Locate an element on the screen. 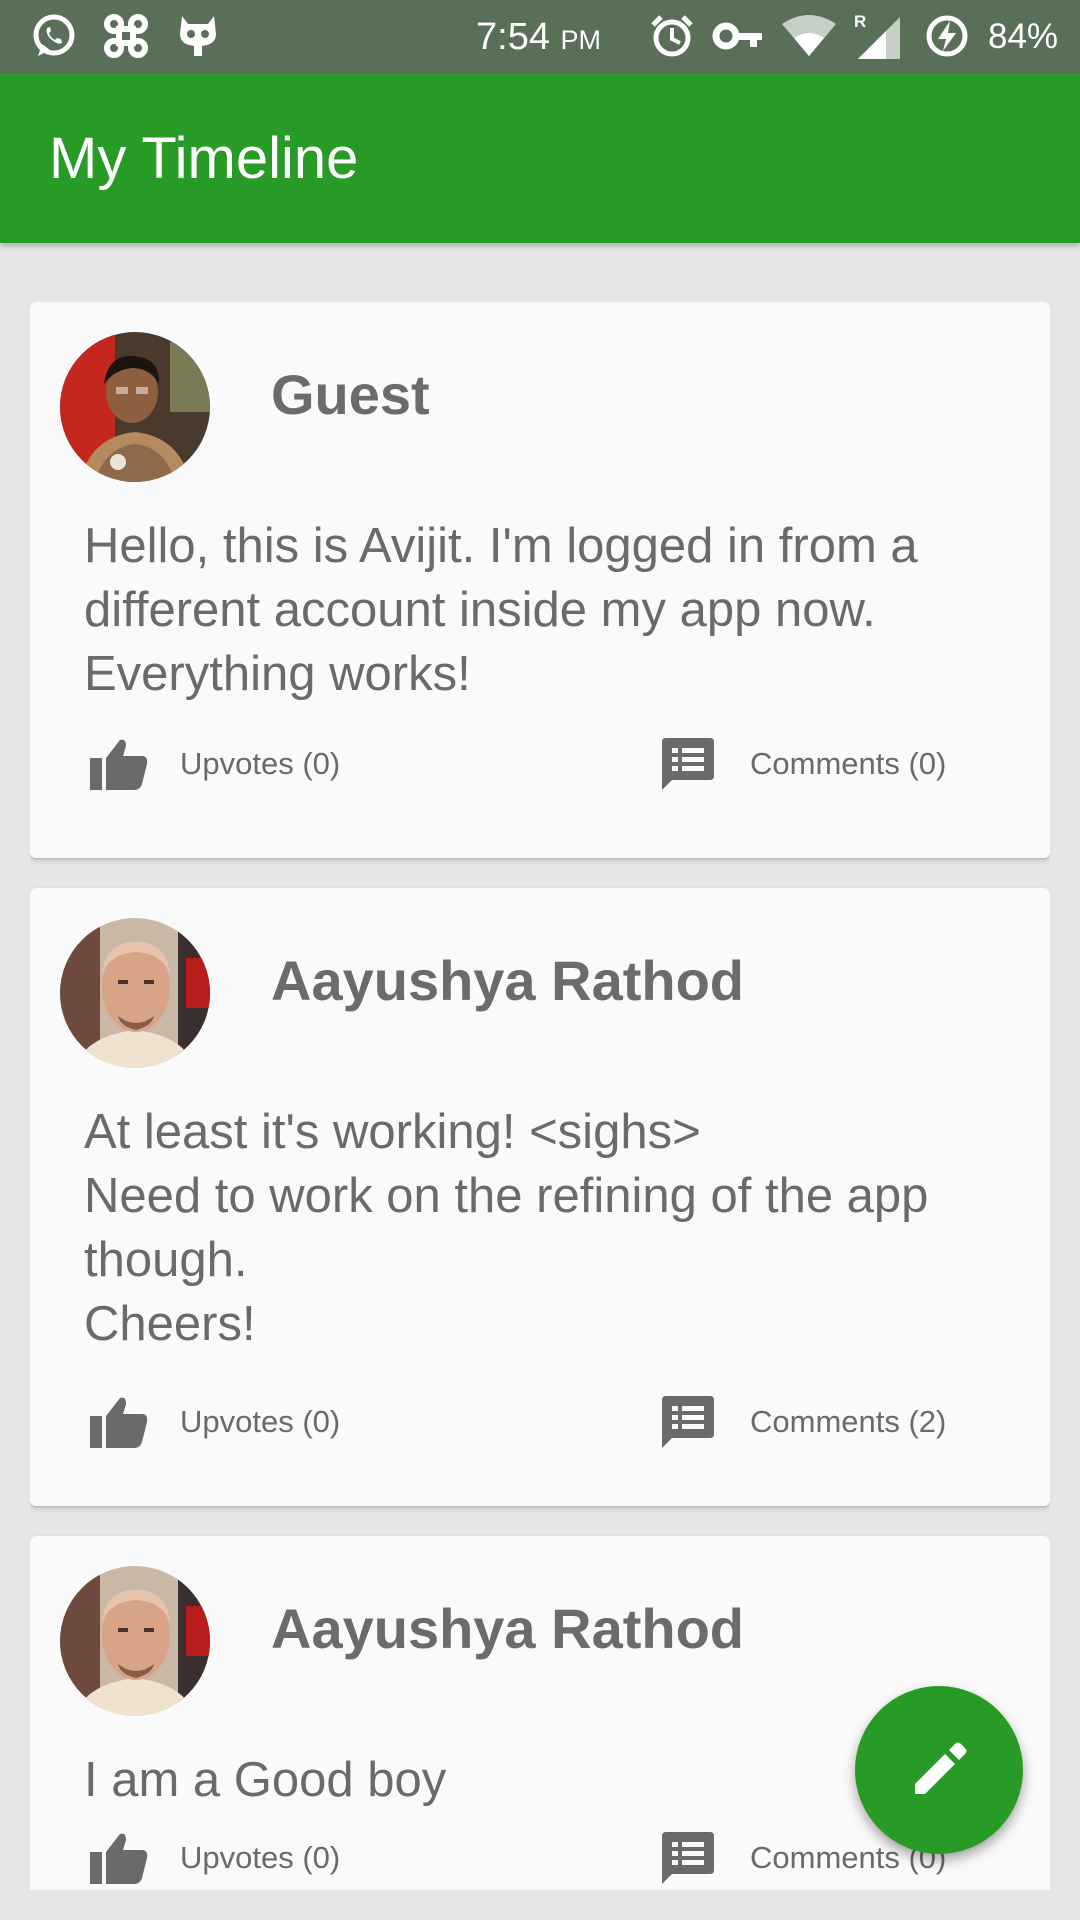 This screenshot has height=1920, width=1080. comments-button: Comments (2) is located at coordinates (804, 1422).